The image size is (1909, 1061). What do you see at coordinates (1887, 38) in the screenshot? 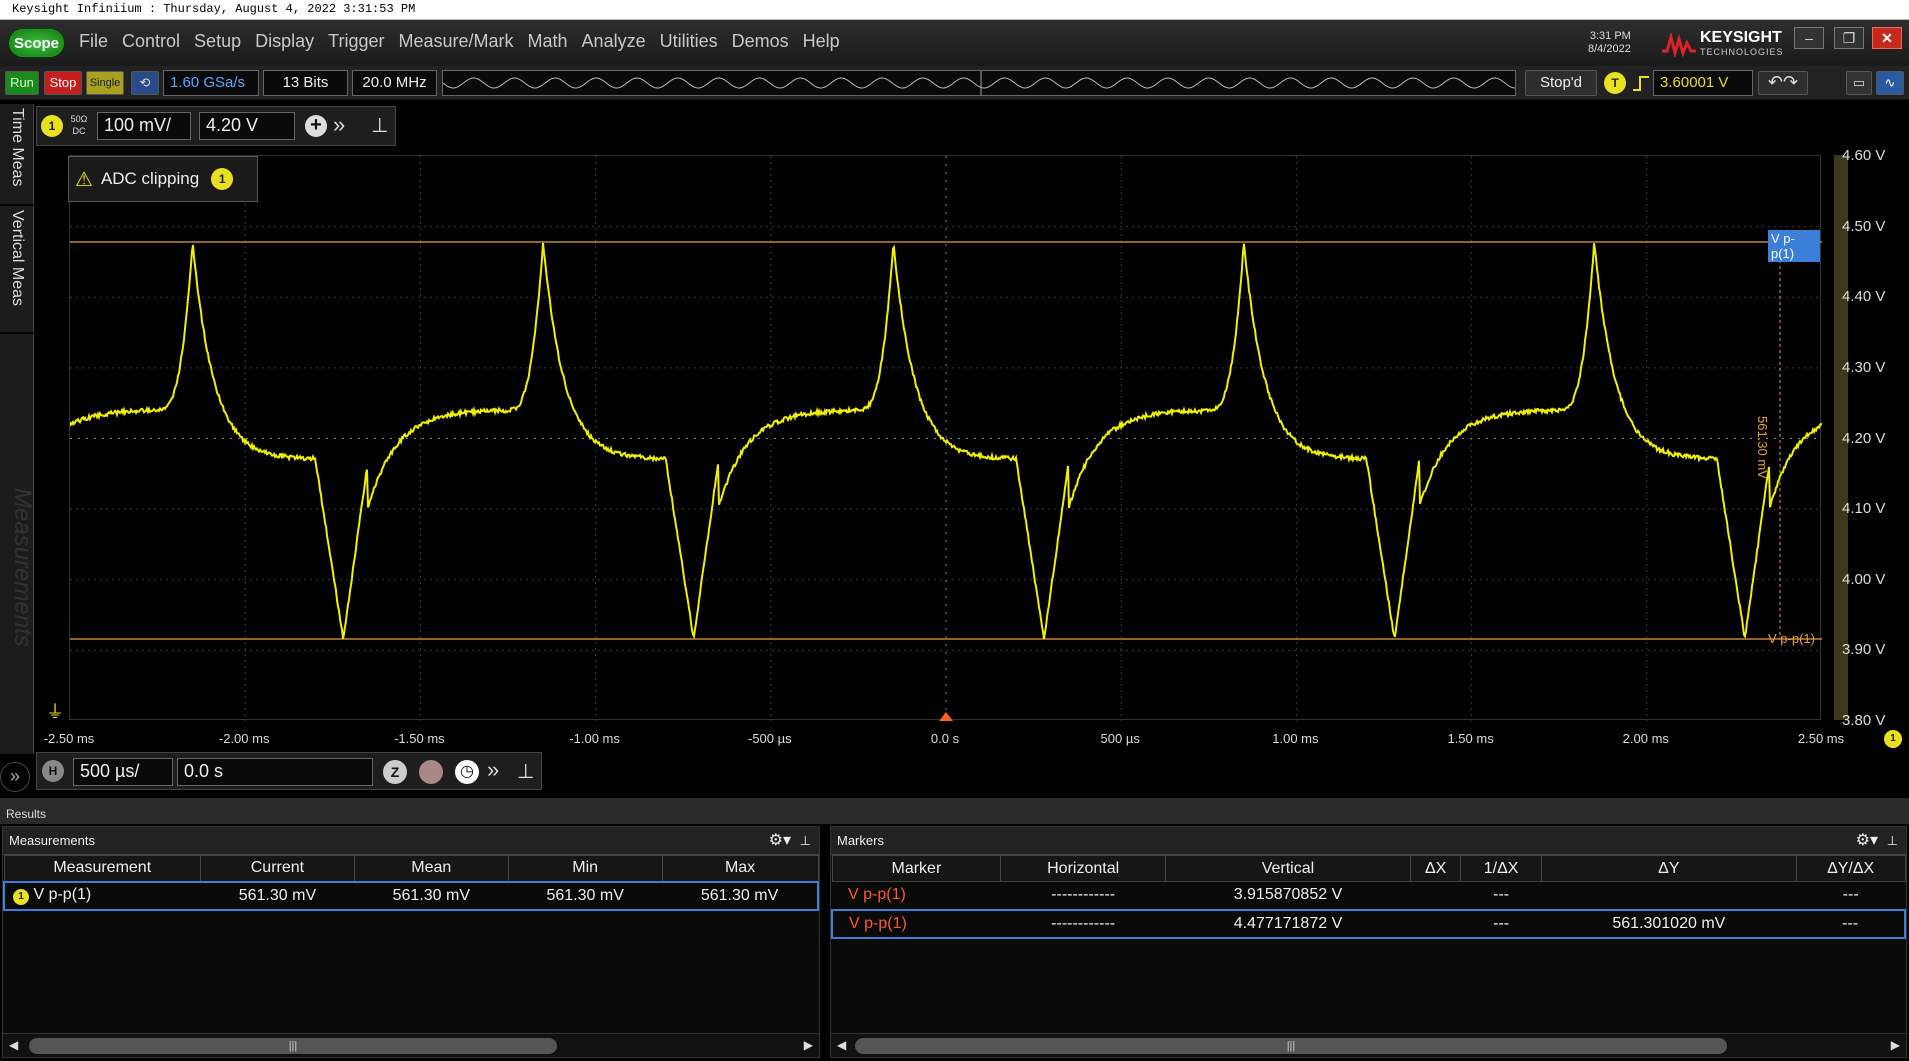
I see `close-icon: ✕` at bounding box center [1887, 38].